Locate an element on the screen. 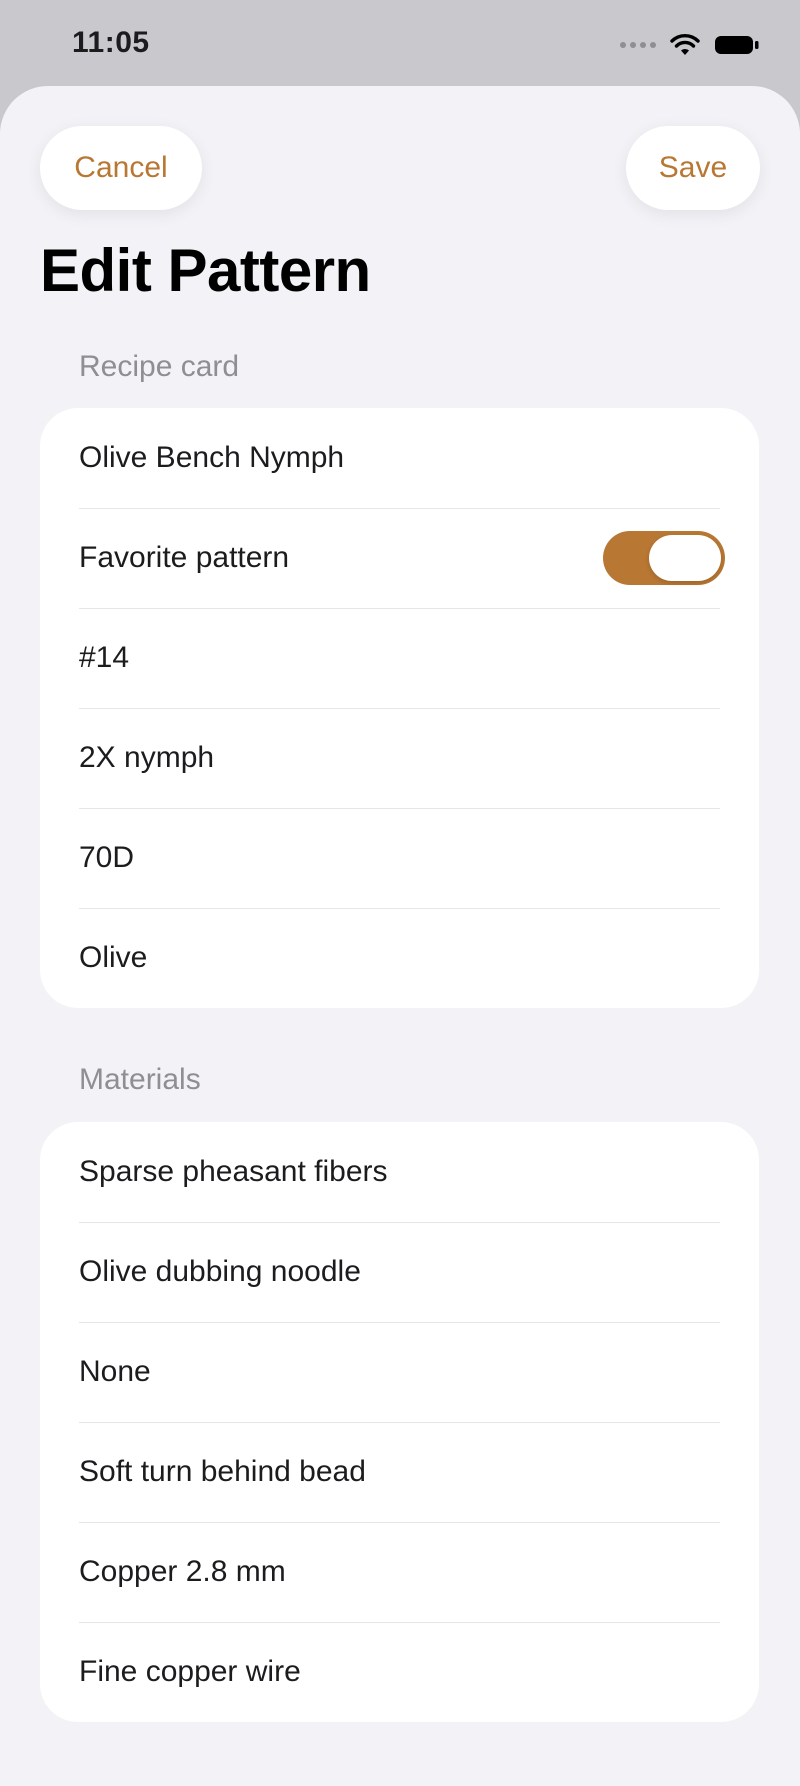  material-value: Fine copper wire is located at coordinates (190, 1671).